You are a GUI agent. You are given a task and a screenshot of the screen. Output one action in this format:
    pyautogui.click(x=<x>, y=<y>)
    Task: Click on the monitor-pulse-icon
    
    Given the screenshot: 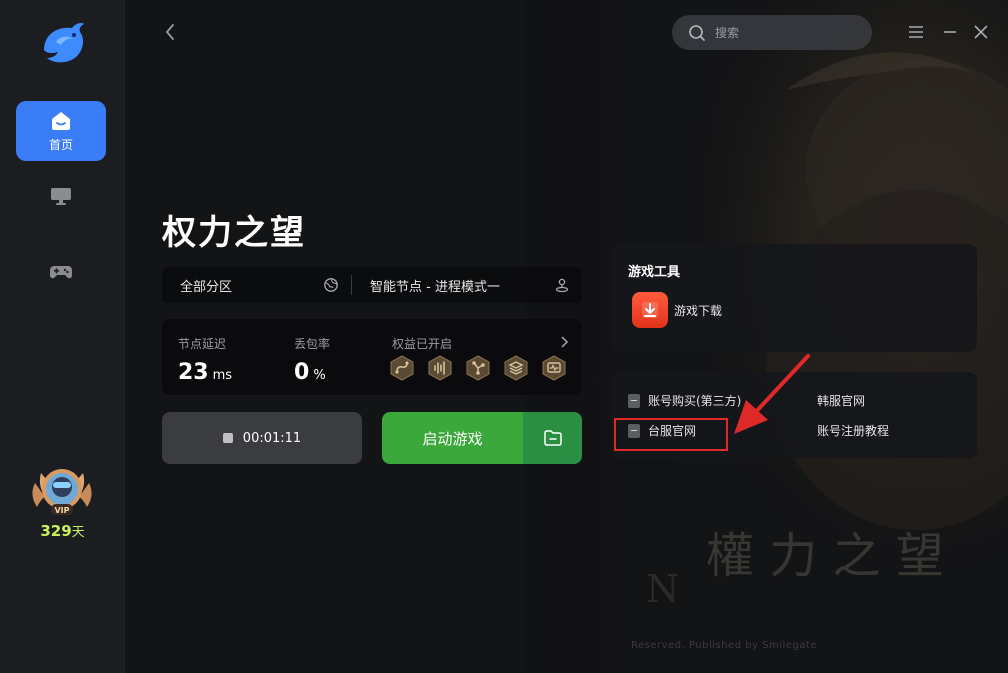 What is the action you would take?
    pyautogui.click(x=554, y=368)
    